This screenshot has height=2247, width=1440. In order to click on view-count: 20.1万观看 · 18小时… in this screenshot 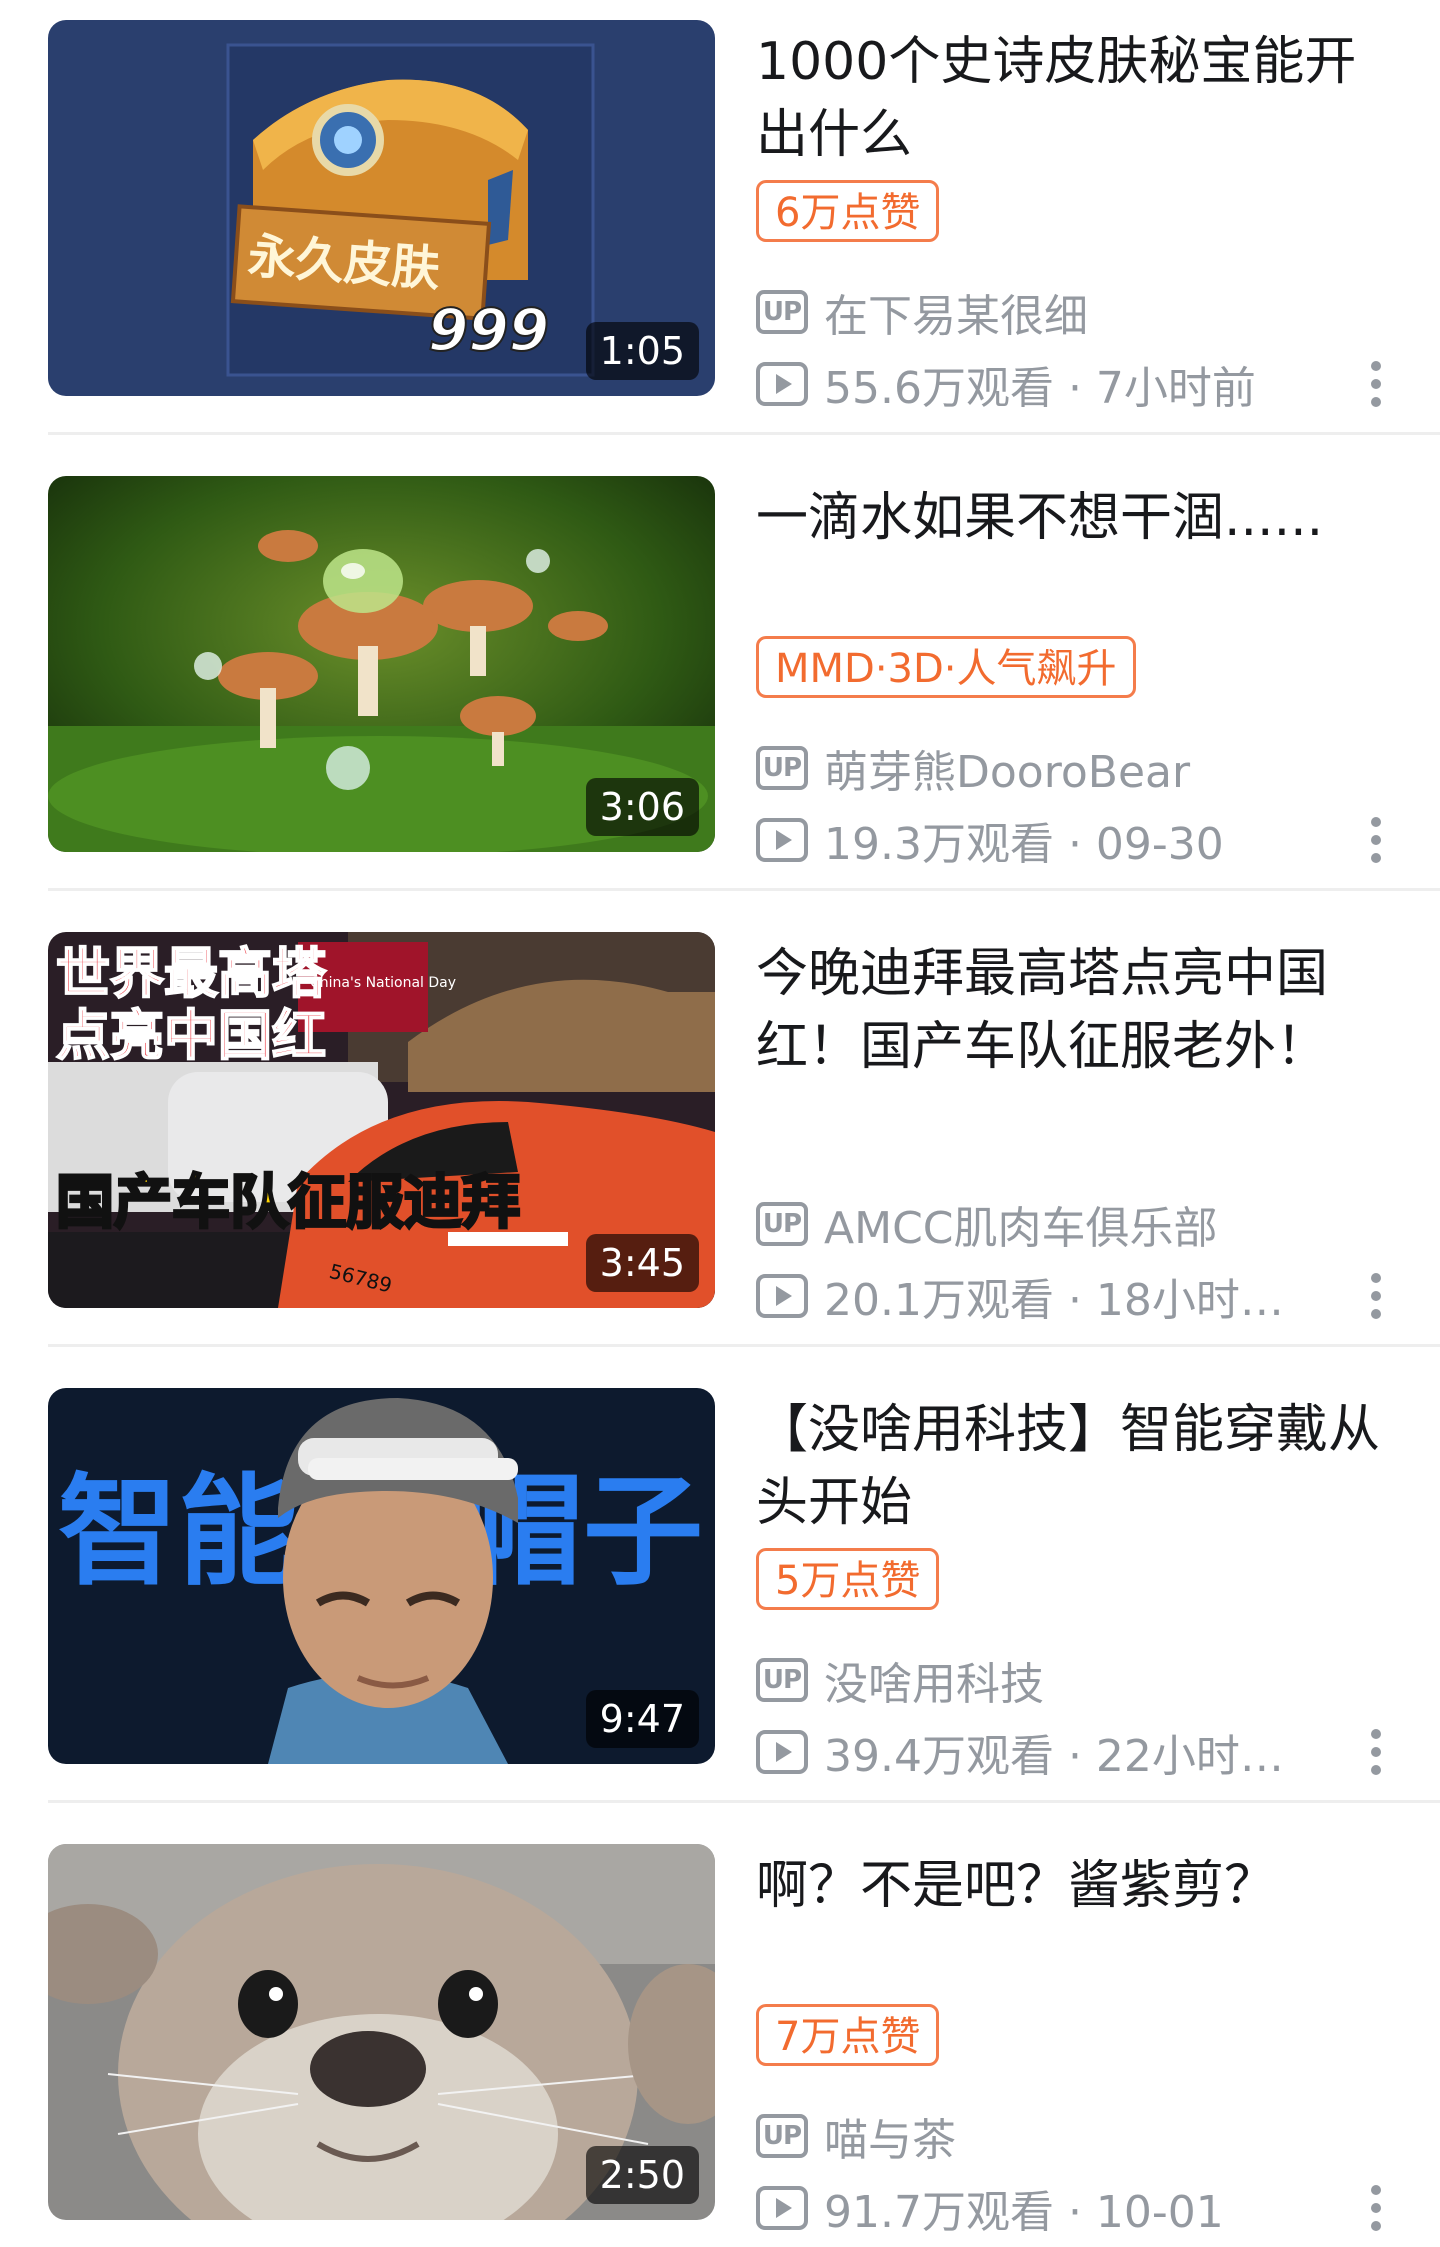, I will do `click(1054, 1300)`.